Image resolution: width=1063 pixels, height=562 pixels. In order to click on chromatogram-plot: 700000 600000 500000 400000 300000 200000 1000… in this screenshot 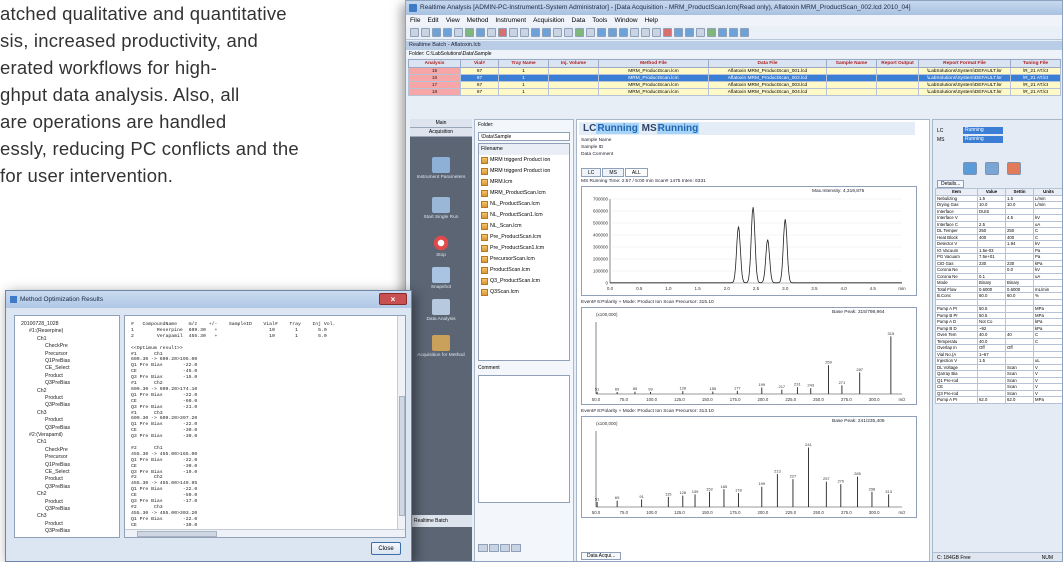, I will do `click(749, 241)`.